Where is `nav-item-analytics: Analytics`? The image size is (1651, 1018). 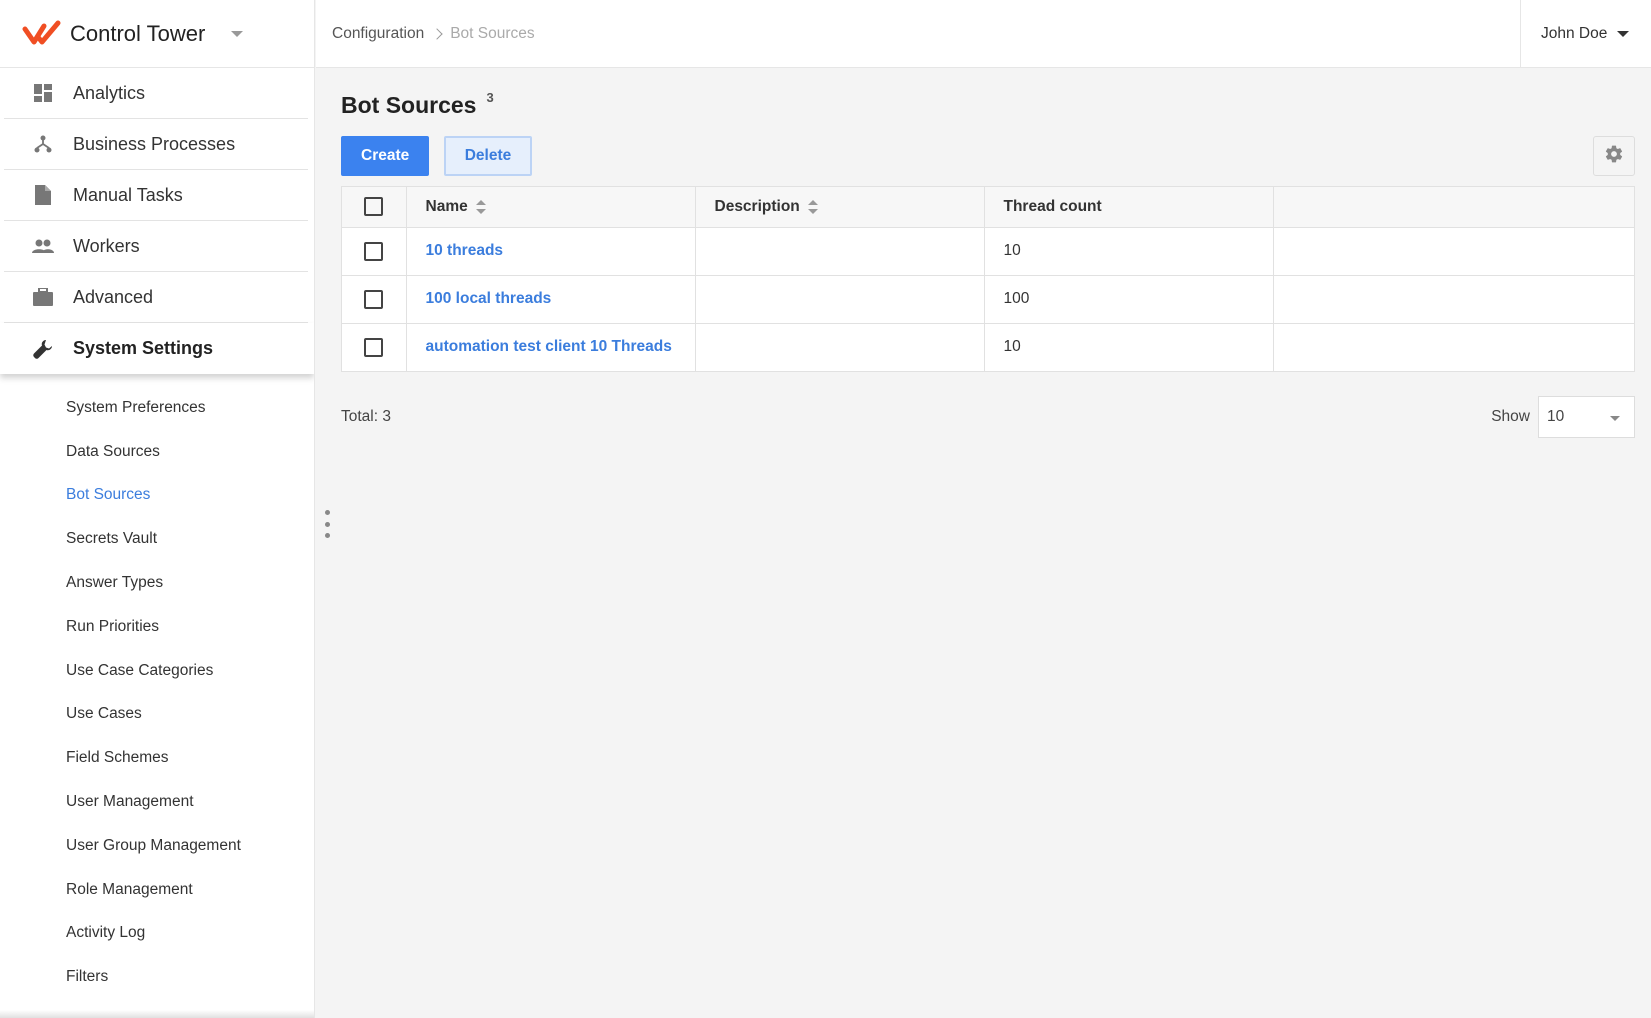 nav-item-analytics: Analytics is located at coordinates (156, 93).